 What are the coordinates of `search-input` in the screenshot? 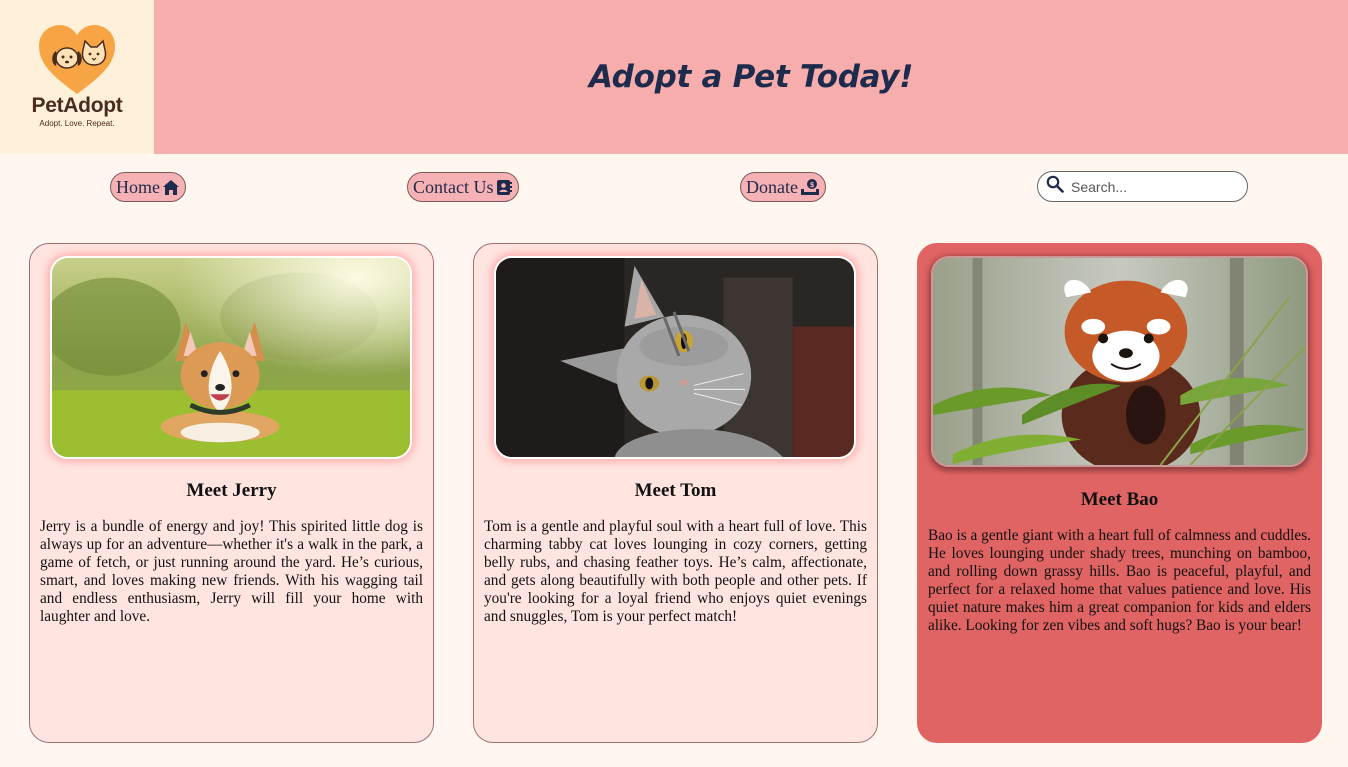 It's located at (1151, 186).